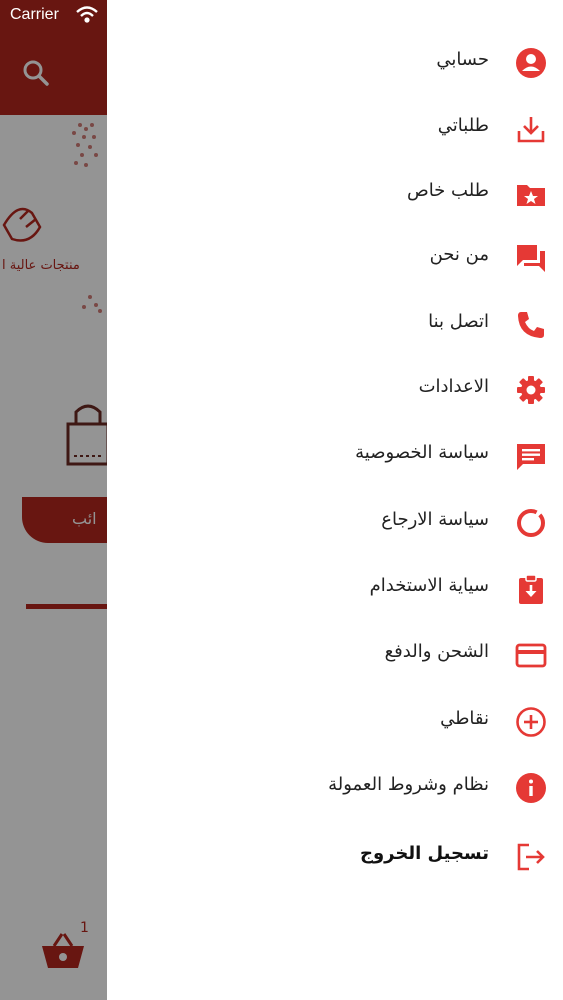  I want to click on clipboard-download-icon, so click(531, 589).